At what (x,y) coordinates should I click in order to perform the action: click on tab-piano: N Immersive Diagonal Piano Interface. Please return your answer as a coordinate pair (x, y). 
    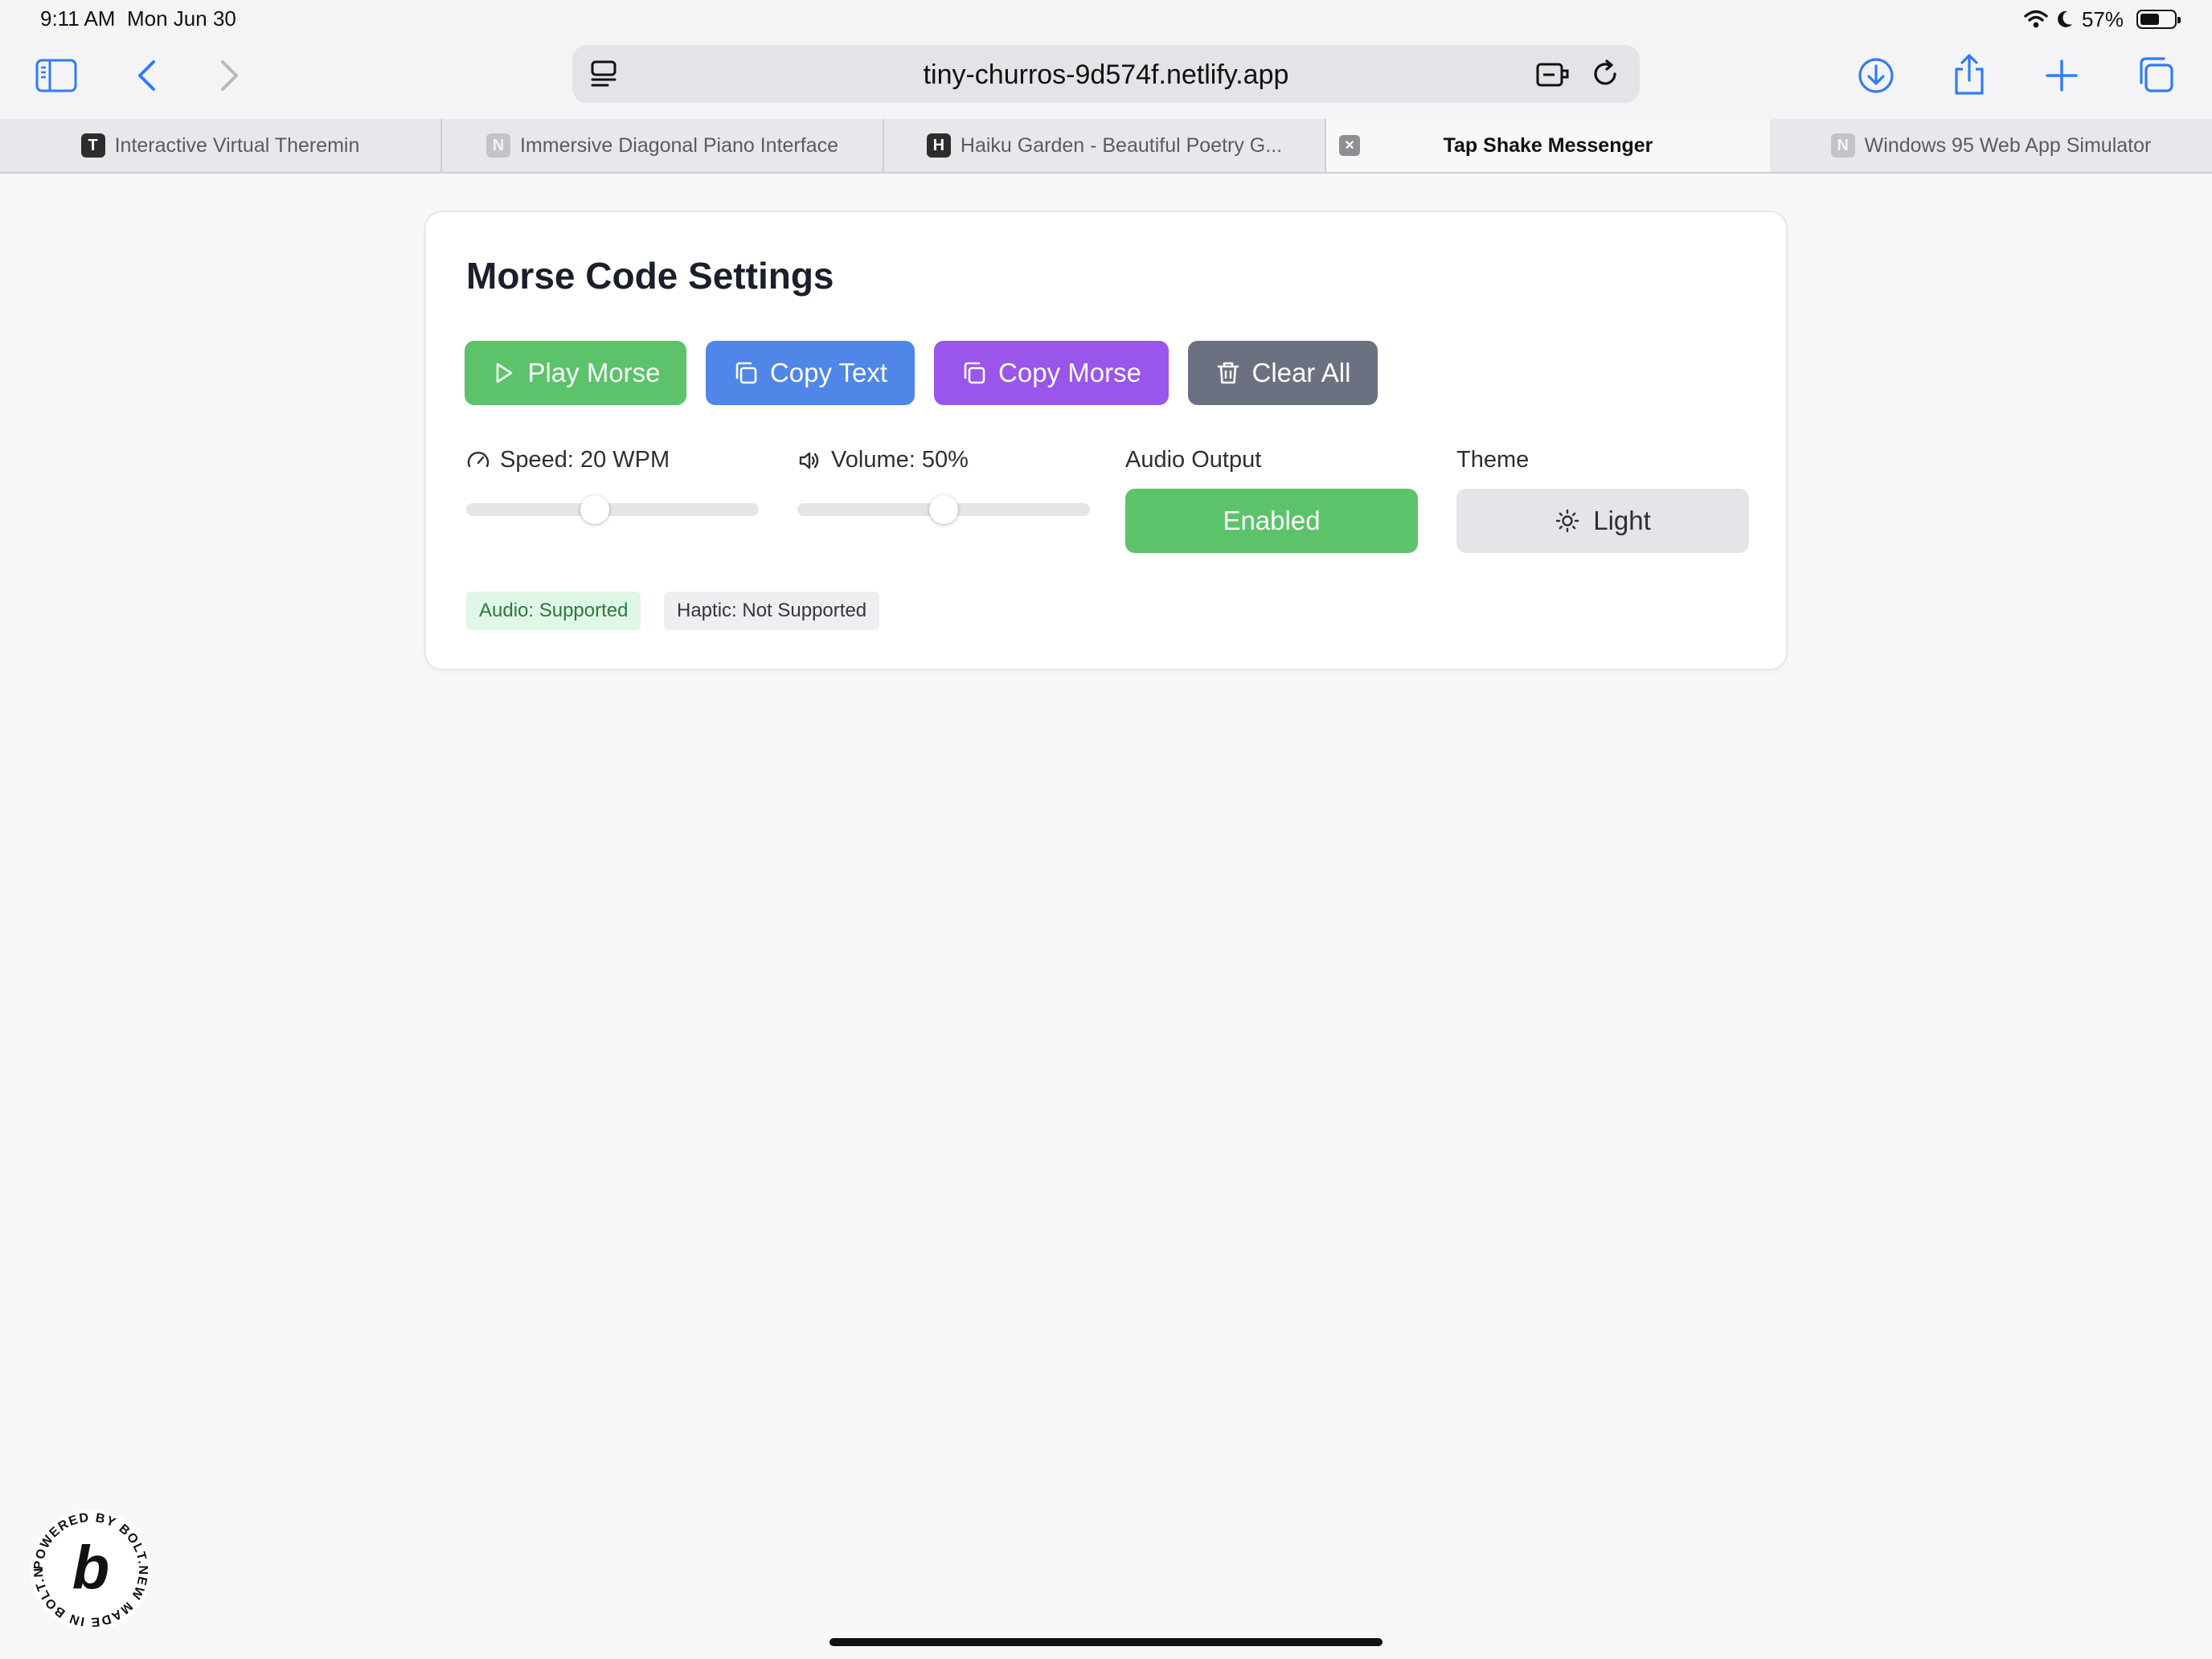
    Looking at the image, I should click on (663, 145).